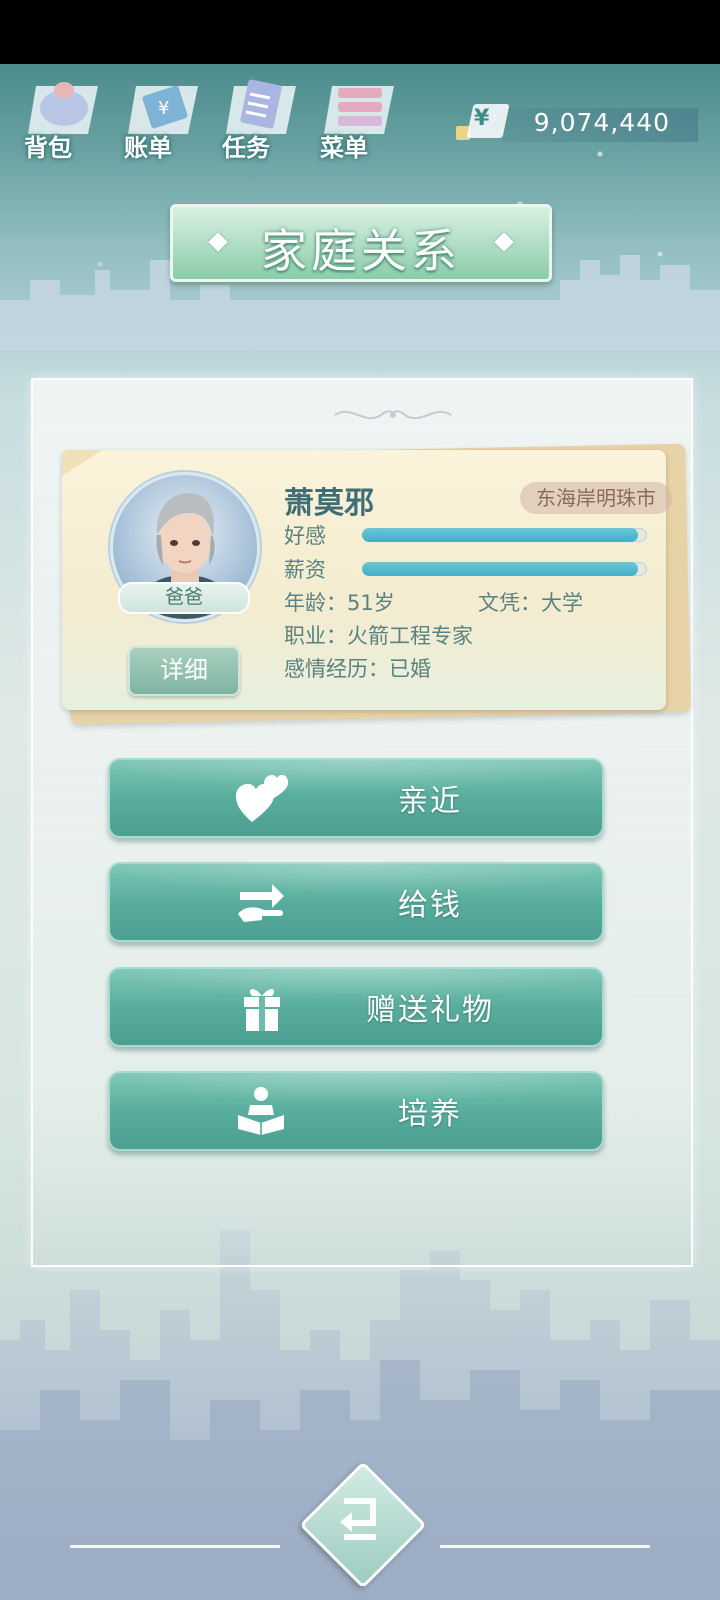 Image resolution: width=720 pixels, height=1600 pixels. Describe the element at coordinates (246, 148) in the screenshot. I see `nav-label: 任务` at that location.